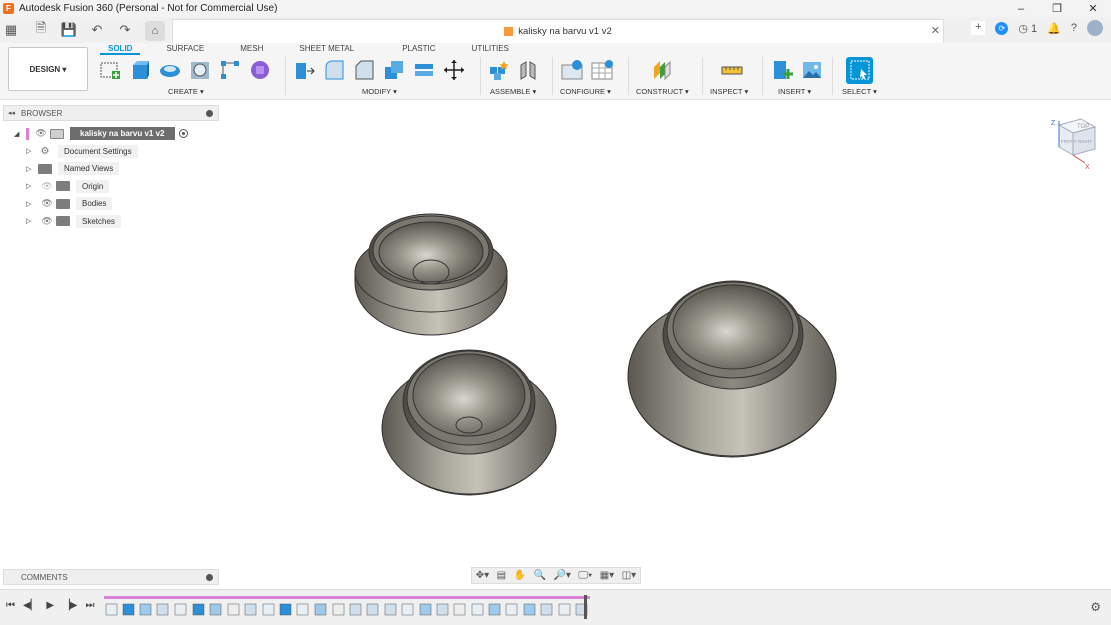 The width and height of the screenshot is (1111, 625). Describe the element at coordinates (394, 70) in the screenshot. I see `shell-icon` at that location.